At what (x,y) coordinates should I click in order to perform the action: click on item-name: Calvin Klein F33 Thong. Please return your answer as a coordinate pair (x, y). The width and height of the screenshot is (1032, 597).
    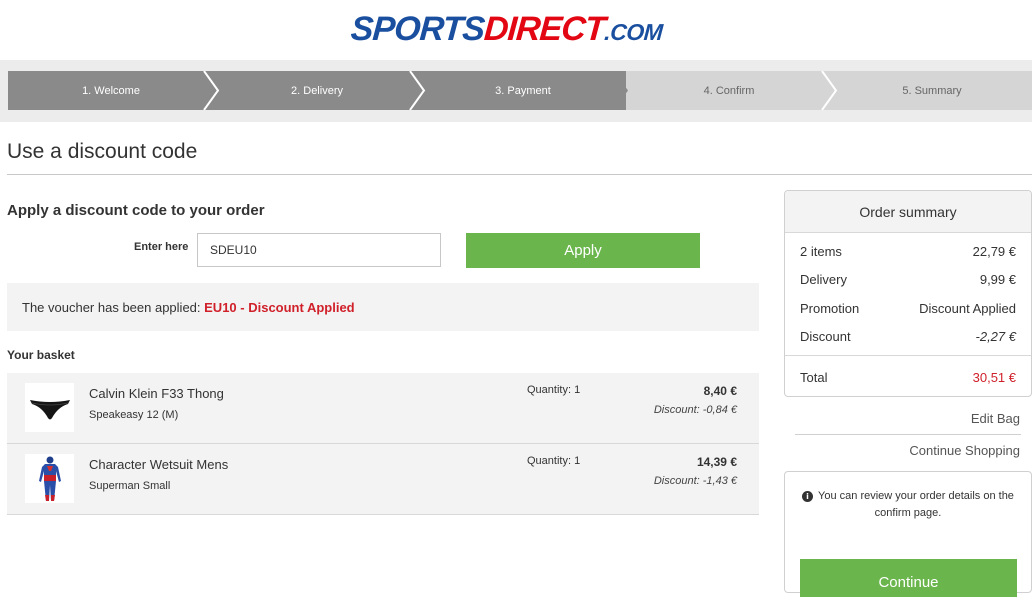
    Looking at the image, I should click on (156, 393).